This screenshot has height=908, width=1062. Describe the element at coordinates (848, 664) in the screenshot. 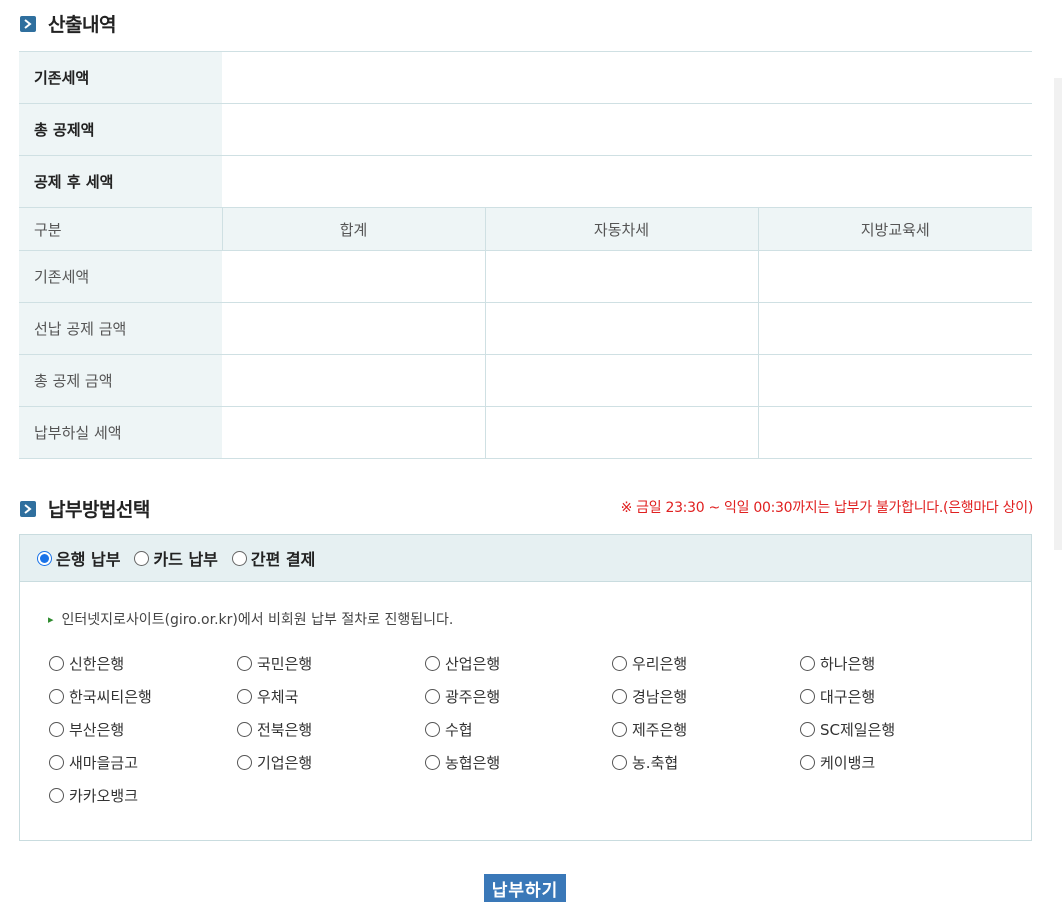

I see `bank-label: 하나은행` at that location.